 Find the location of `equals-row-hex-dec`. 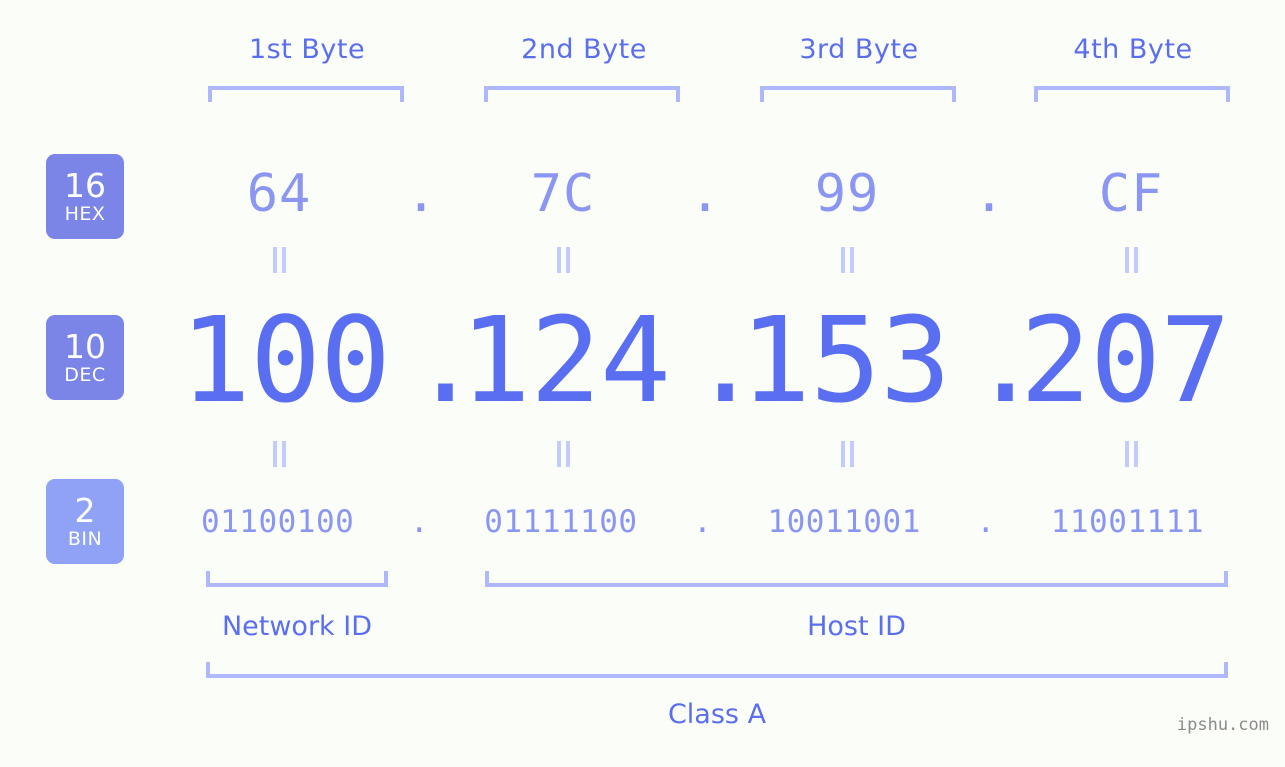

equals-row-hex-dec is located at coordinates (705, 260).